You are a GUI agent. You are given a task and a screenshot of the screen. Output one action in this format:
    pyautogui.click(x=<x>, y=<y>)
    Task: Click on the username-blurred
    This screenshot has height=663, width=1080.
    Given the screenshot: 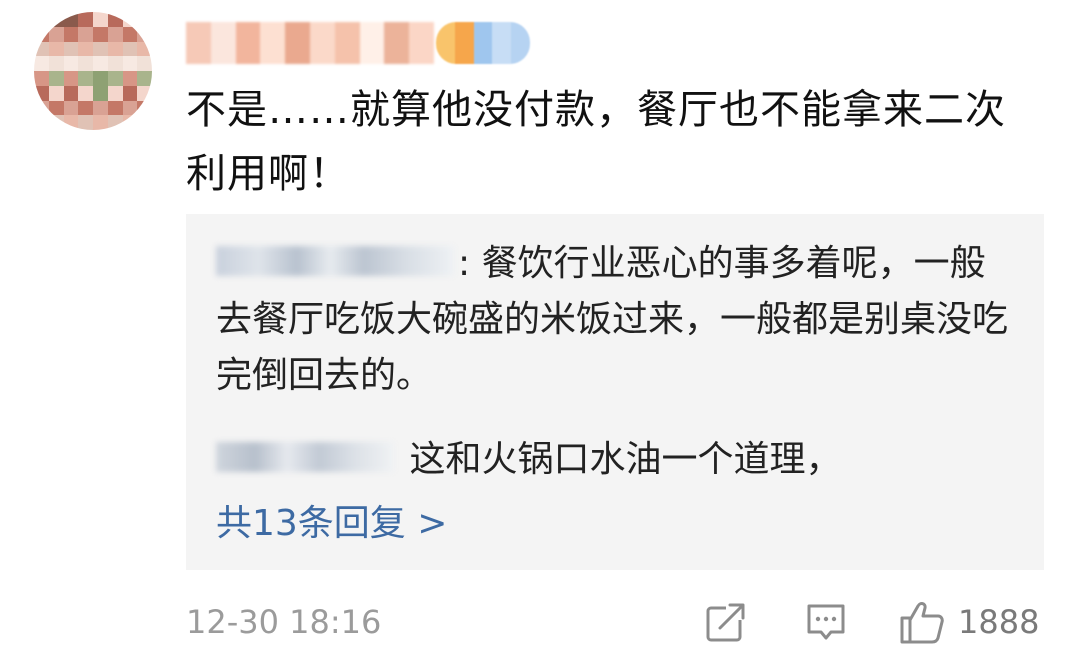 What is the action you would take?
    pyautogui.click(x=310, y=43)
    